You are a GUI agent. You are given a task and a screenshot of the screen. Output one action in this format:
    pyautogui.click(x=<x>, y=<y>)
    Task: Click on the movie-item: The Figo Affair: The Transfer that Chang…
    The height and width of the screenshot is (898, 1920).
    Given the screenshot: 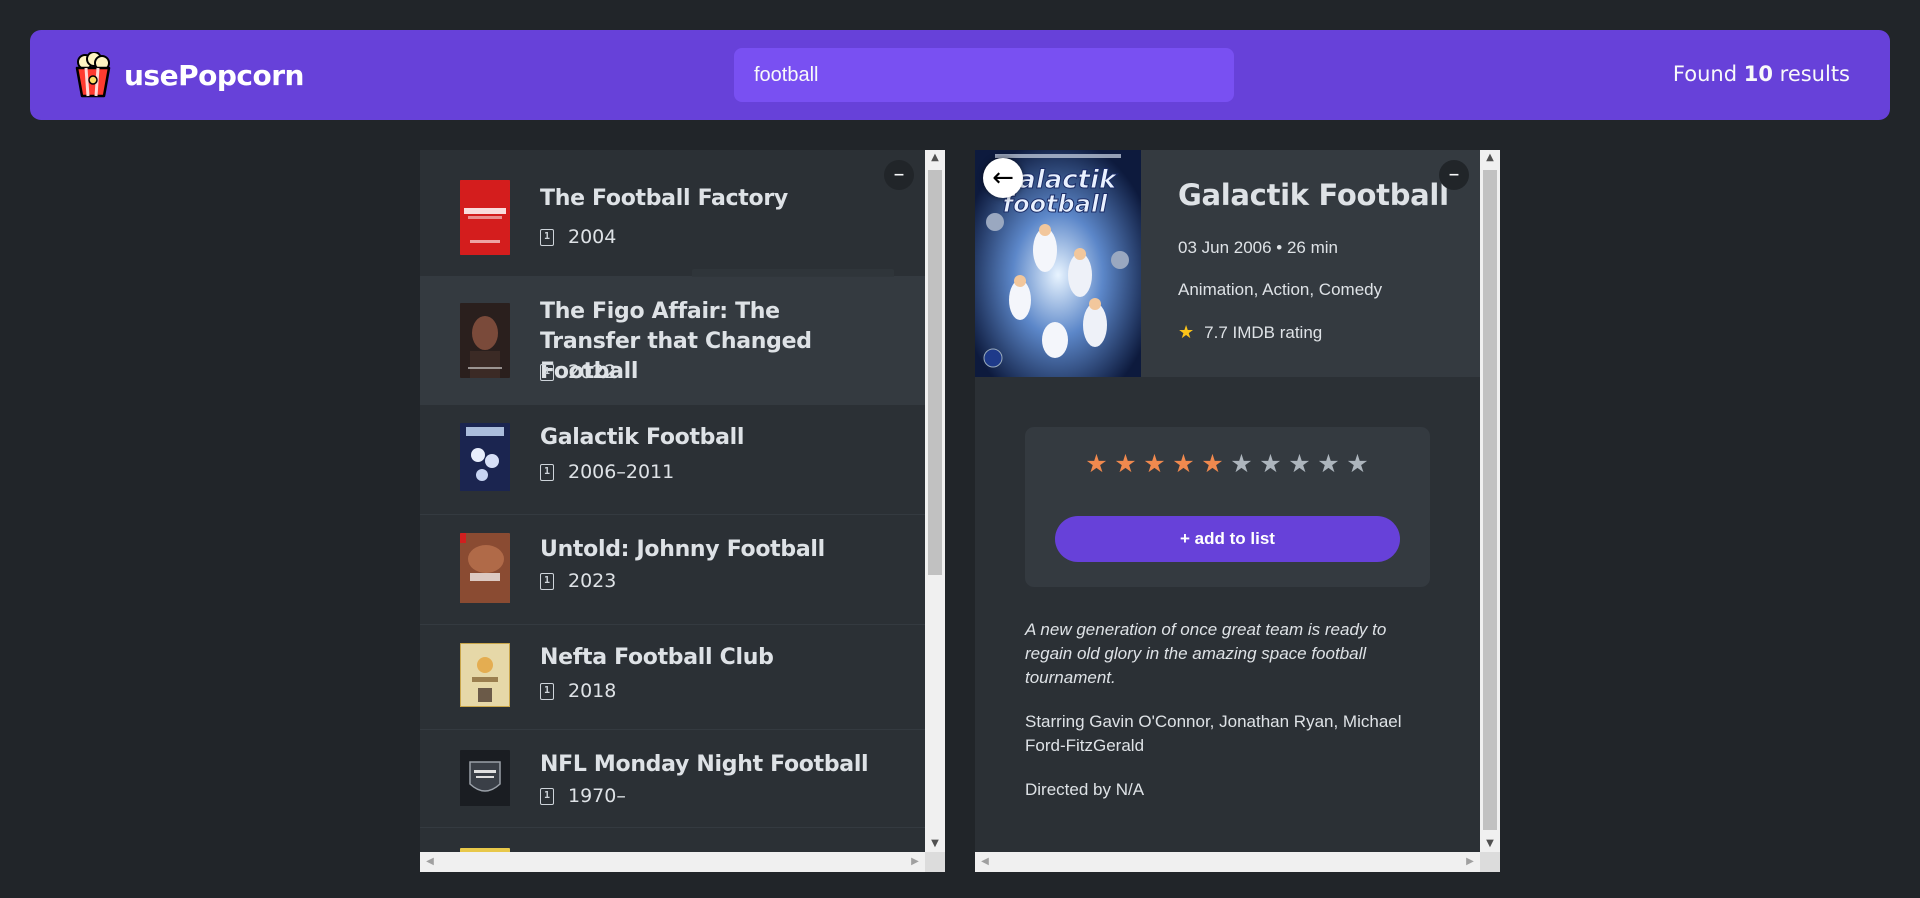 What is the action you would take?
    pyautogui.click(x=672, y=341)
    